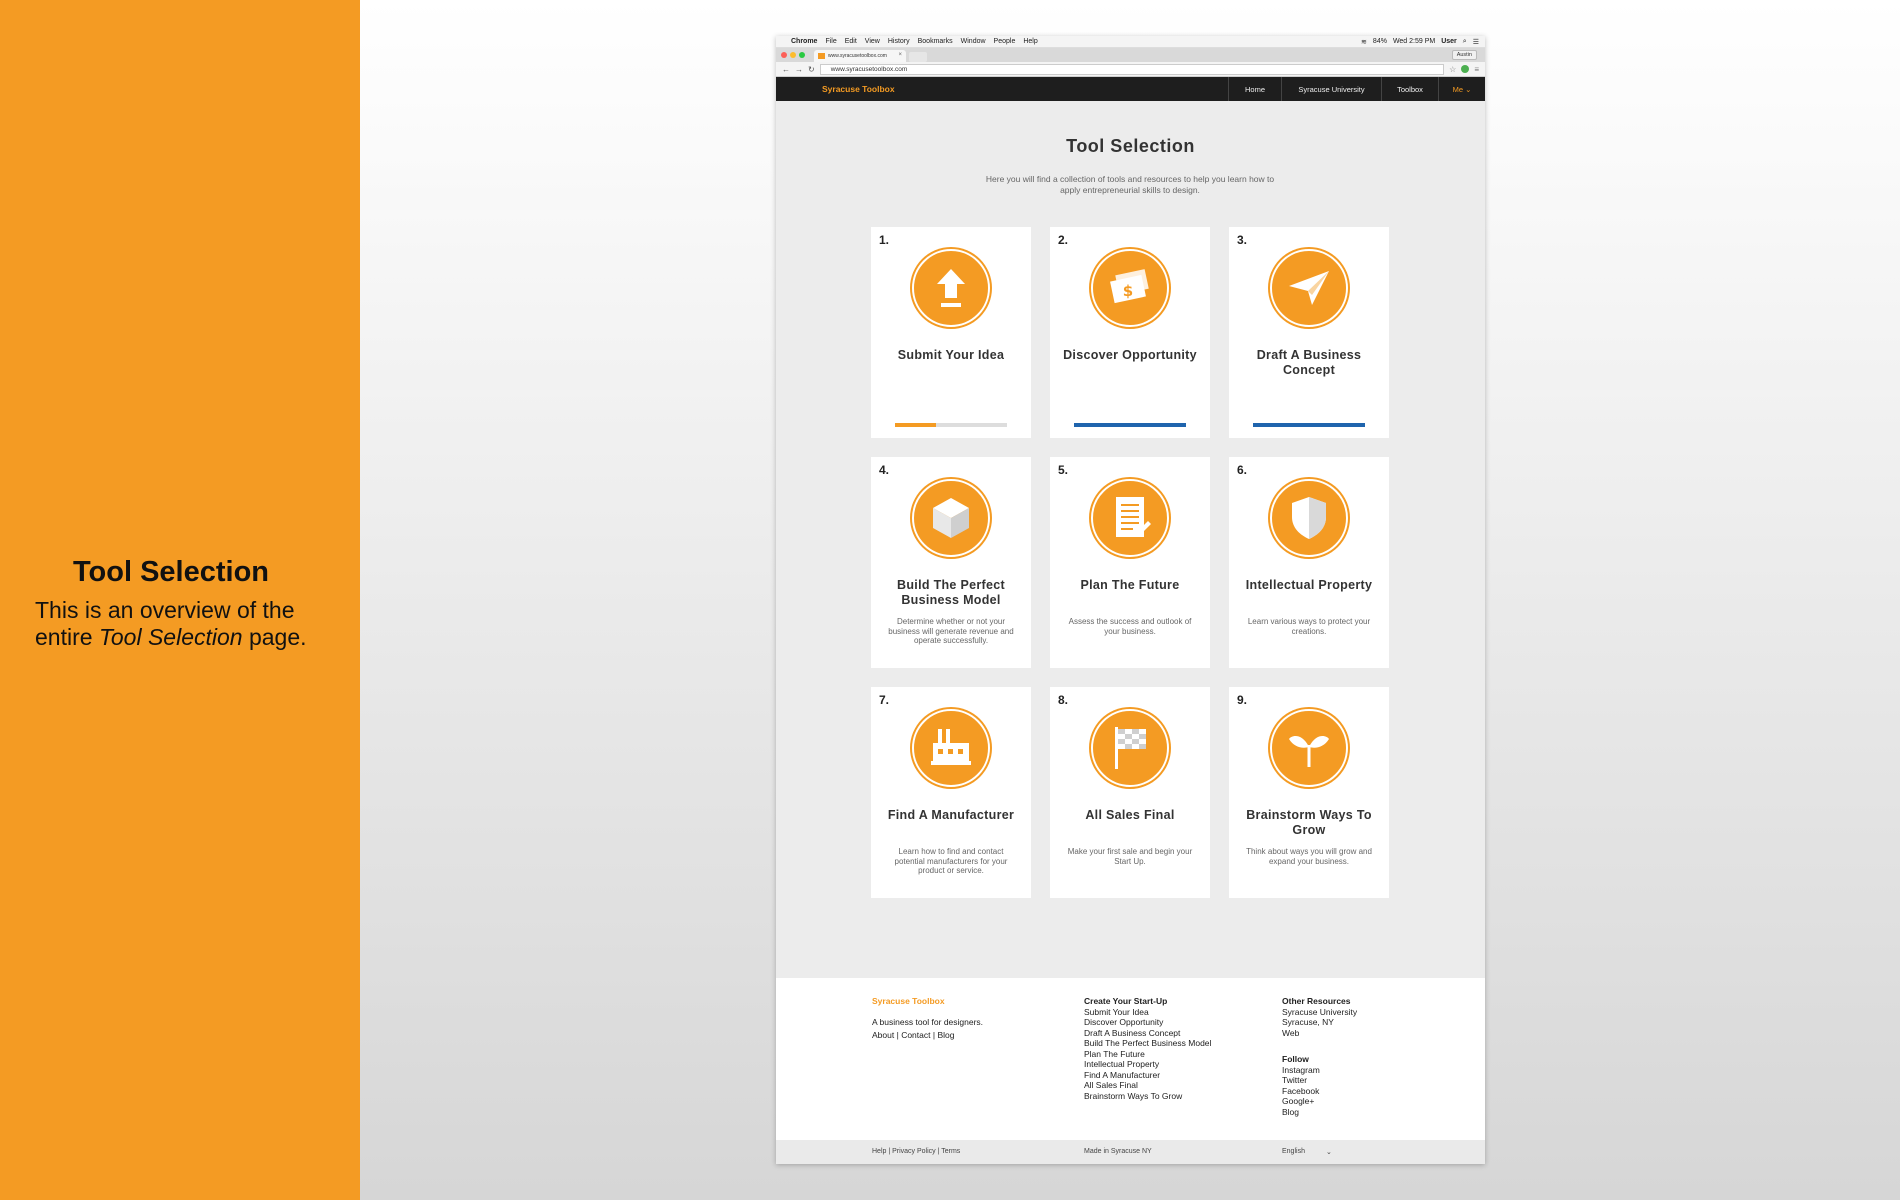 The height and width of the screenshot is (1200, 1900). What do you see at coordinates (1169, 1096) in the screenshot?
I see `footer-startup-link: Brainstorm Ways To Grow` at bounding box center [1169, 1096].